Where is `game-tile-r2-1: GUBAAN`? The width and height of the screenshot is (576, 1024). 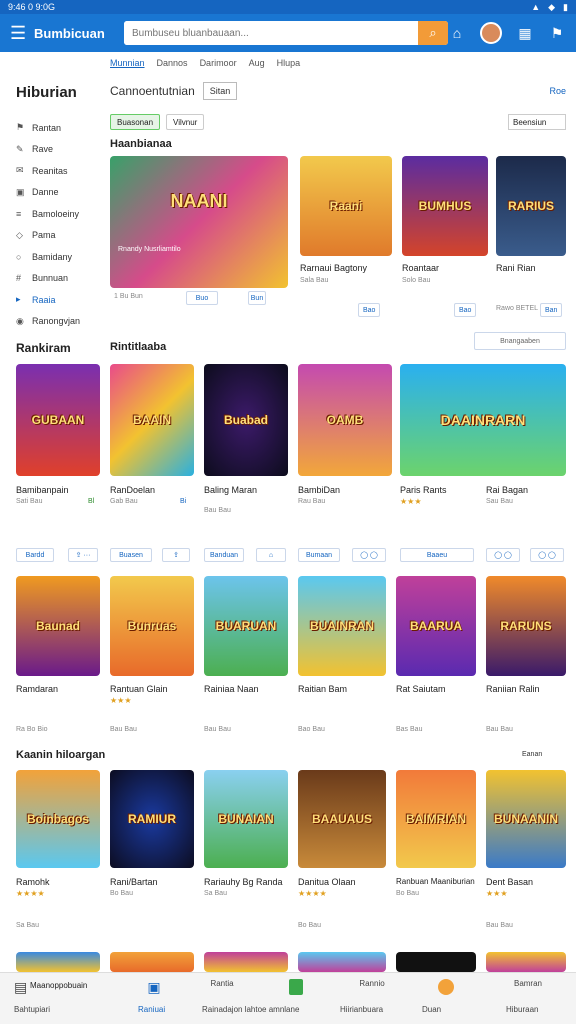
game-tile-r2-1: GUBAAN is located at coordinates (58, 420).